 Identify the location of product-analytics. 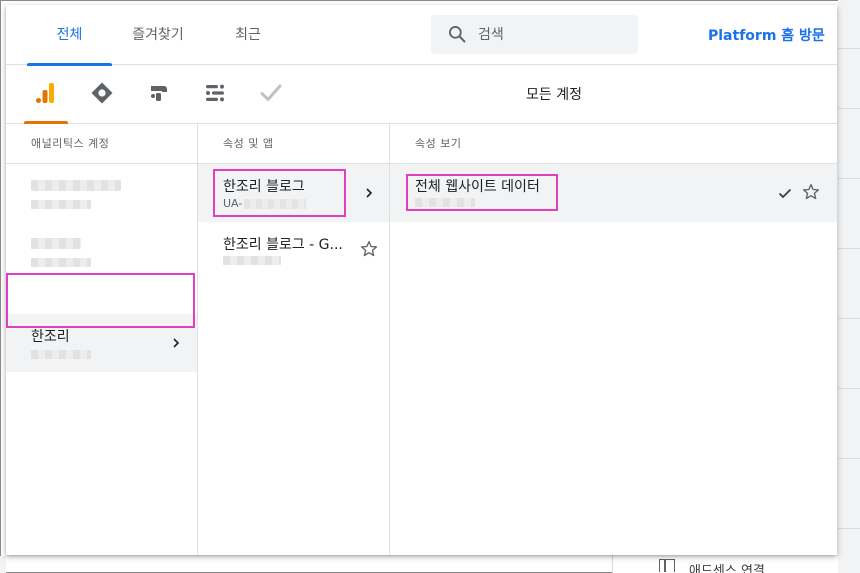
(46, 94).